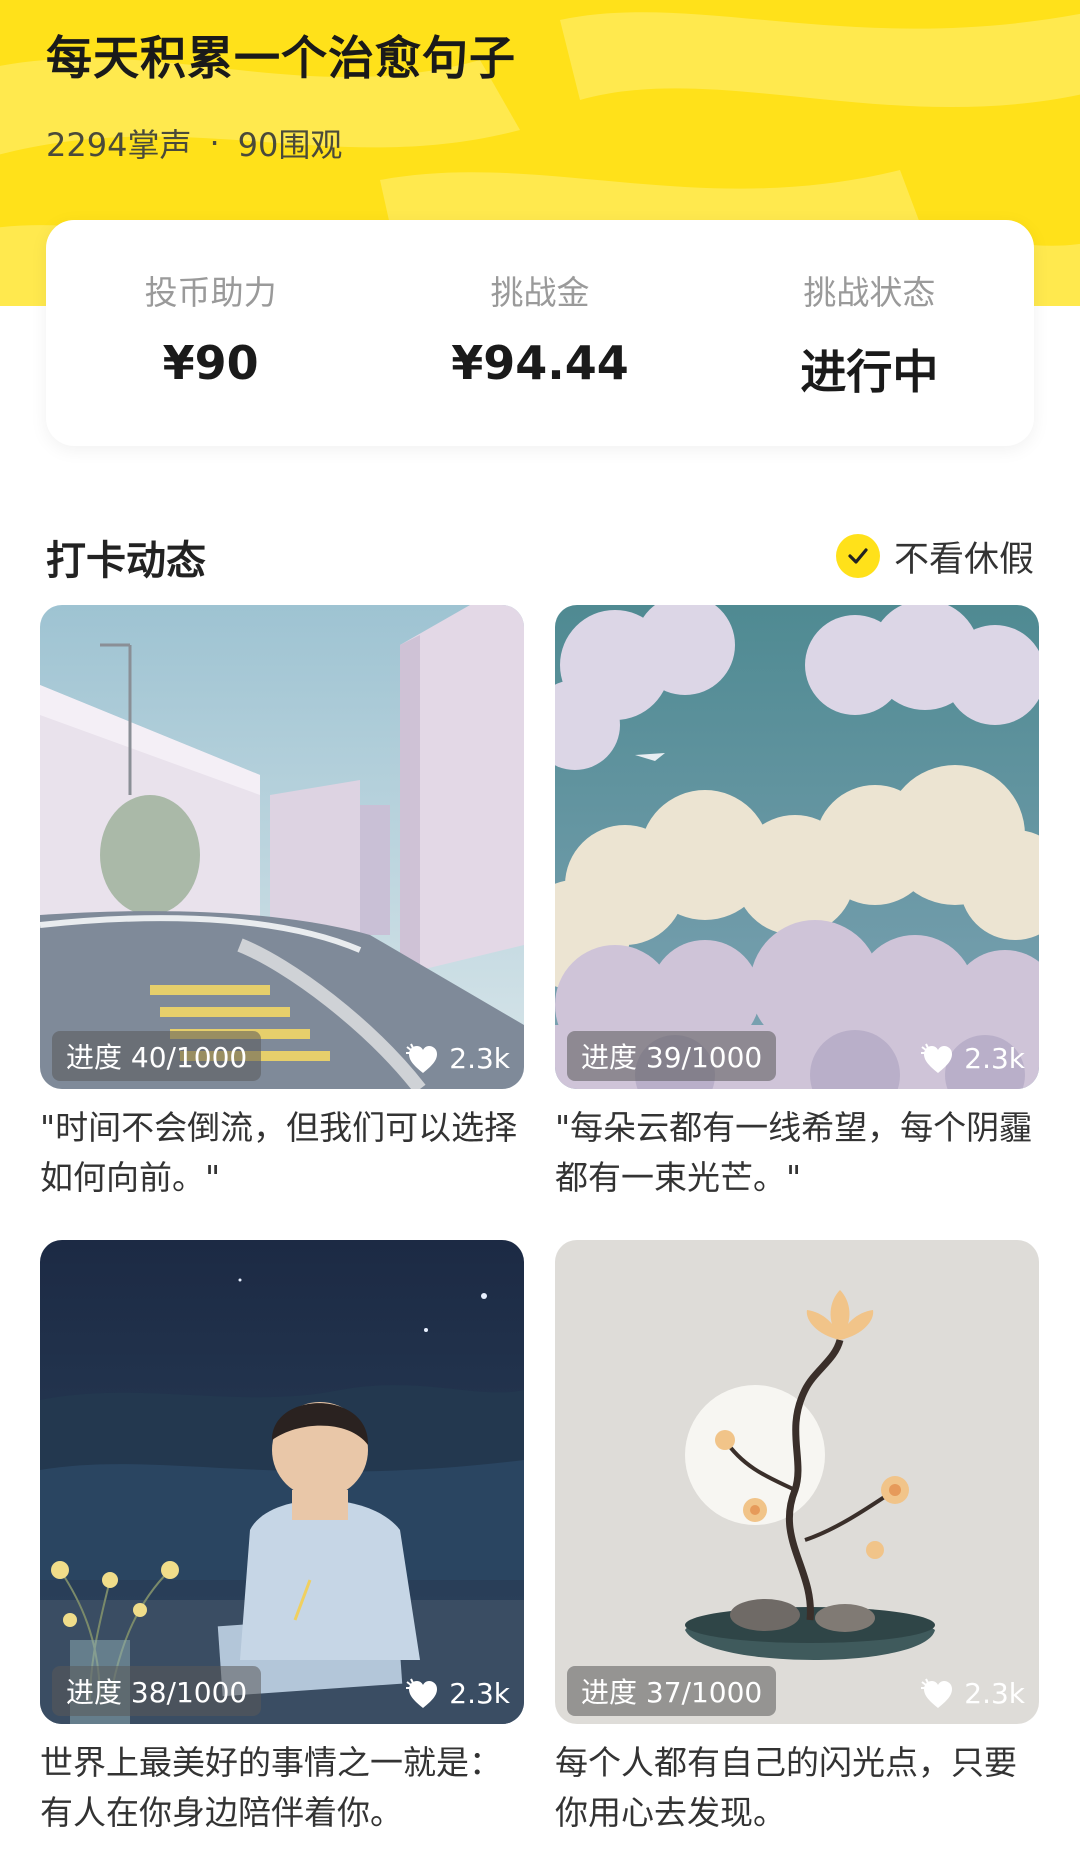 This screenshot has width=1080, height=1851. What do you see at coordinates (281, 58) in the screenshot?
I see `page-title: 每天积累一个治愈句子` at bounding box center [281, 58].